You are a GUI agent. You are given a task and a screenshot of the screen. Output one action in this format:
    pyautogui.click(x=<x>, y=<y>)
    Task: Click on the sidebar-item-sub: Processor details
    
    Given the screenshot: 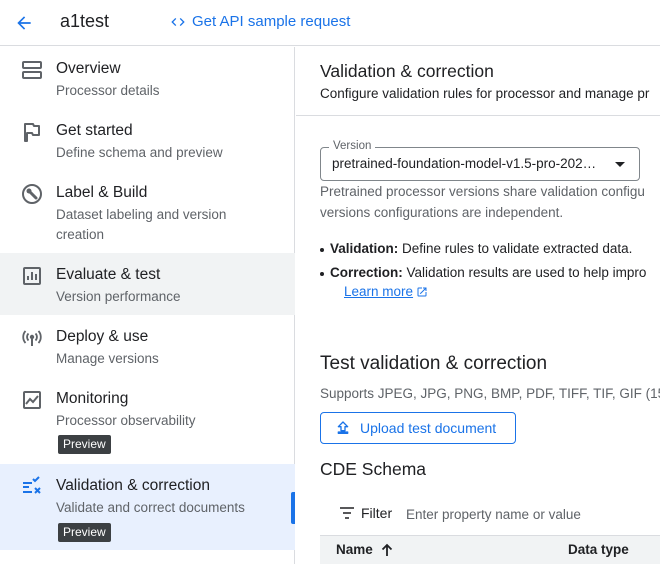 What is the action you would take?
    pyautogui.click(x=108, y=90)
    